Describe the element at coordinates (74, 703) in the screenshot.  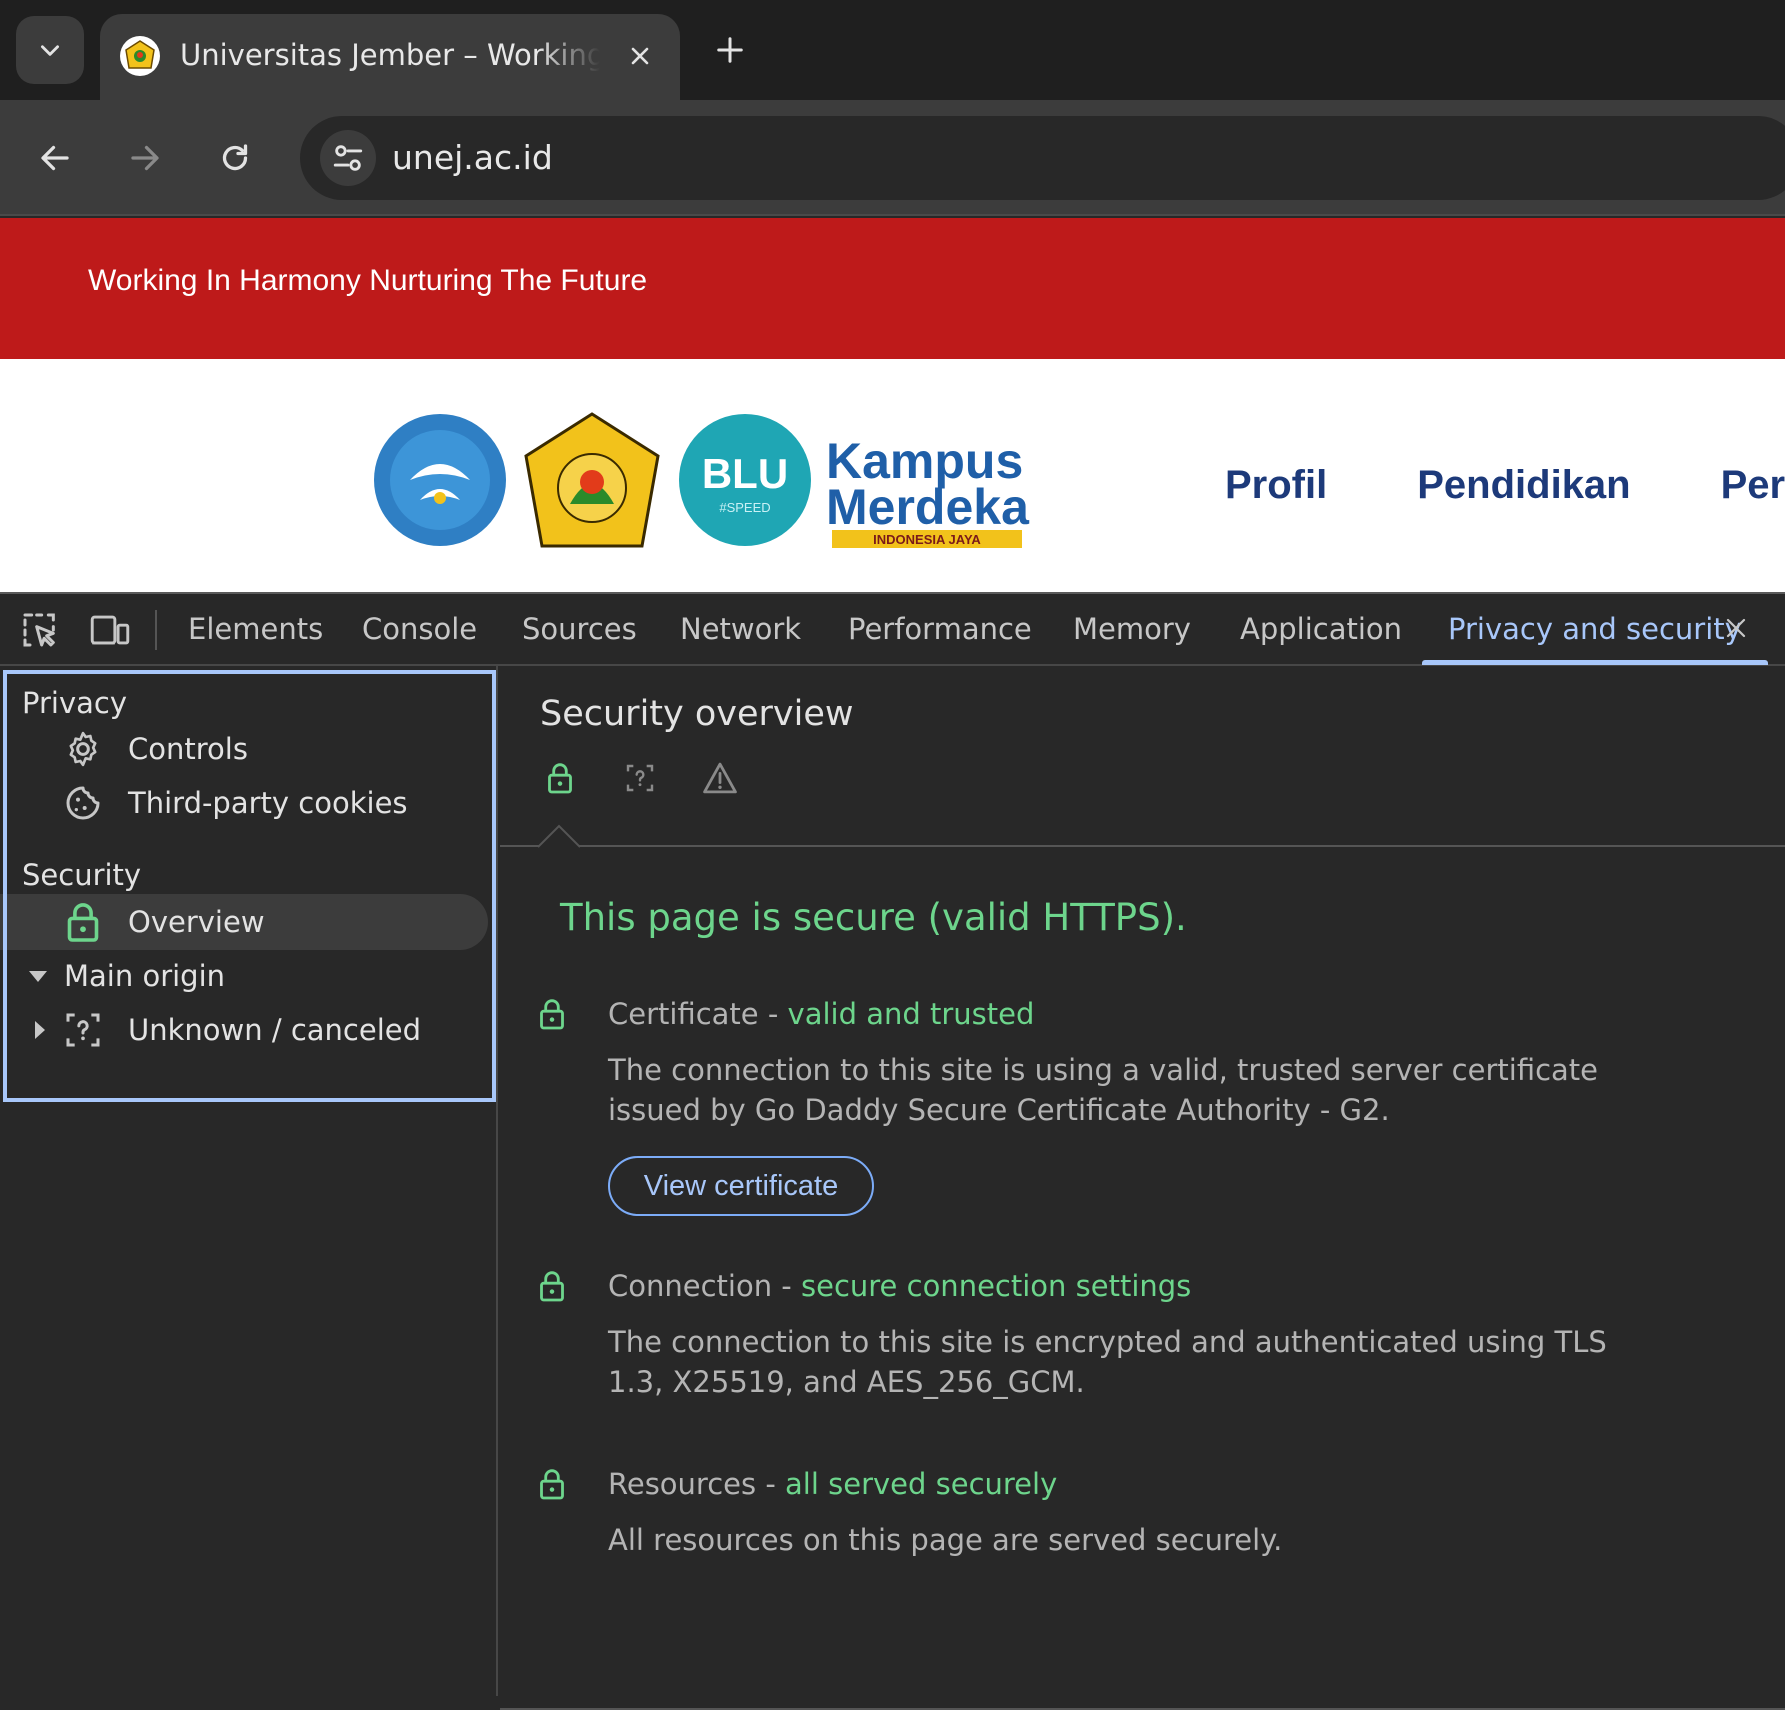
I see `sidebar-heading-privacy: Privacy` at that location.